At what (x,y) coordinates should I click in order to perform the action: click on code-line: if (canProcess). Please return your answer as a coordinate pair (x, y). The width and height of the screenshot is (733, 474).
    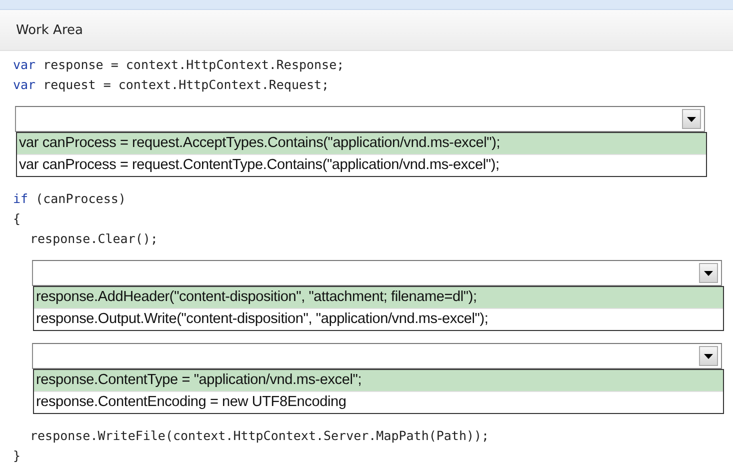
    Looking at the image, I should click on (70, 199).